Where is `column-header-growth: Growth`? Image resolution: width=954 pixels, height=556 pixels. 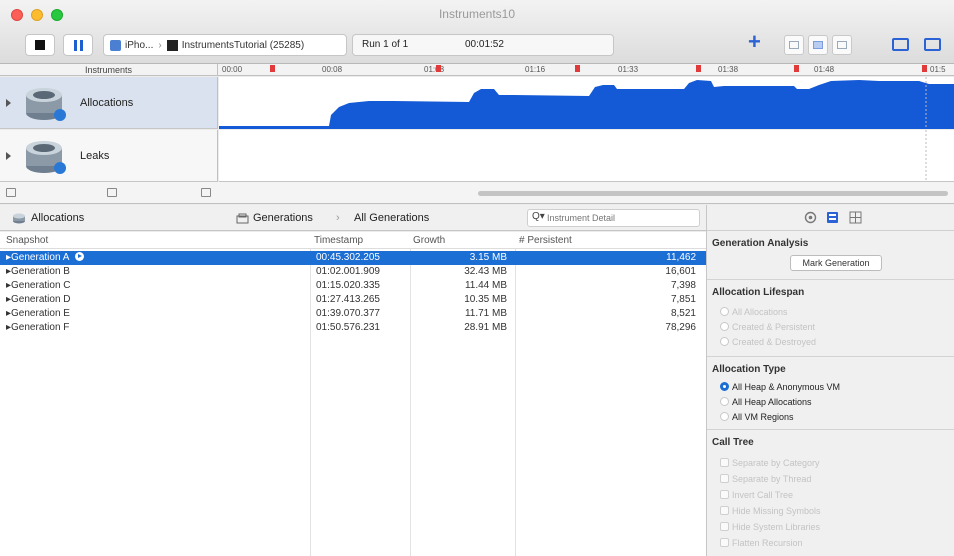 column-header-growth: Growth is located at coordinates (429, 240).